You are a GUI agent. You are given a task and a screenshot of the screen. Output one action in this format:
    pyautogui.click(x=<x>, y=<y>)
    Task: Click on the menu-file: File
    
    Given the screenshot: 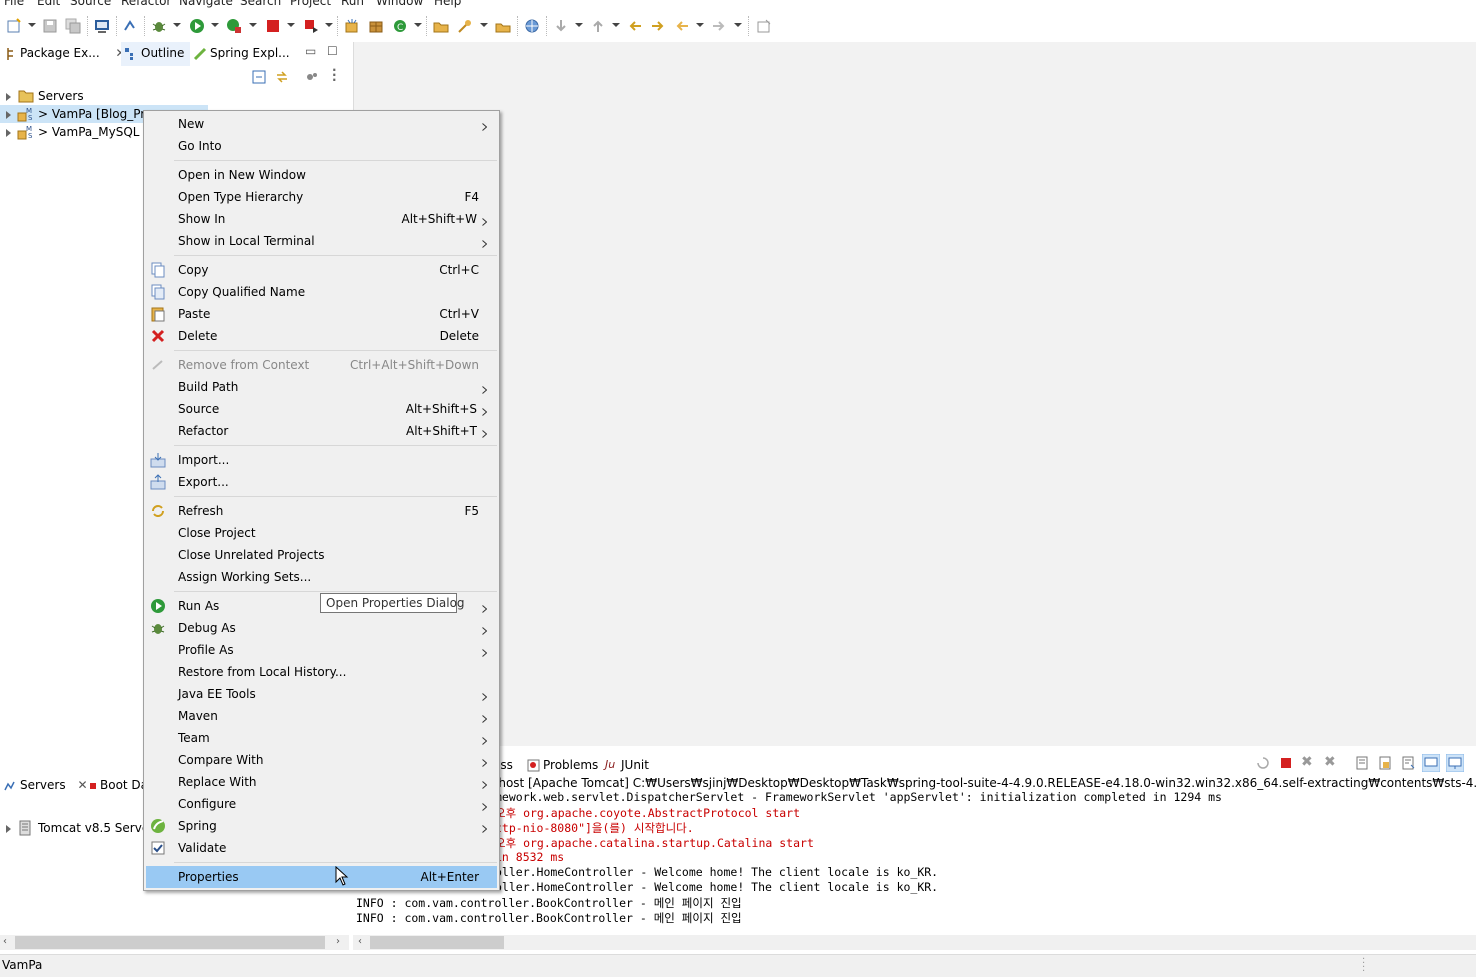 What is the action you would take?
    pyautogui.click(x=14, y=4)
    